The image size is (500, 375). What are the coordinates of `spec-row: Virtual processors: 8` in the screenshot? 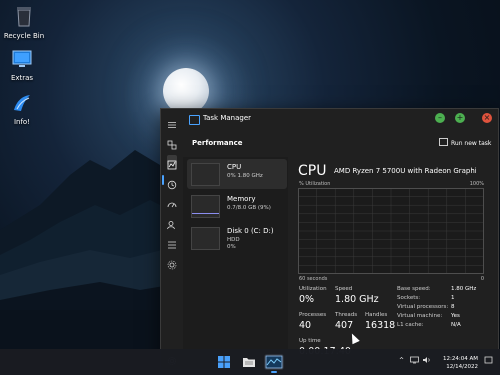 It's located at (440, 308).